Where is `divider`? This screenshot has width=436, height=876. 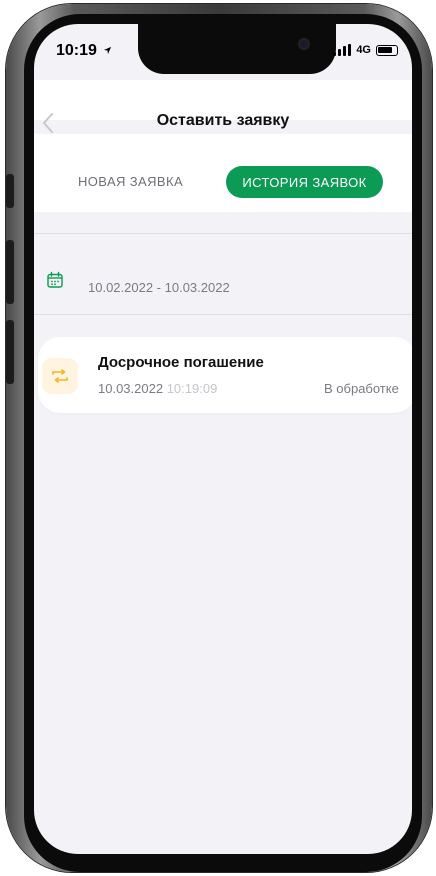
divider is located at coordinates (223, 314).